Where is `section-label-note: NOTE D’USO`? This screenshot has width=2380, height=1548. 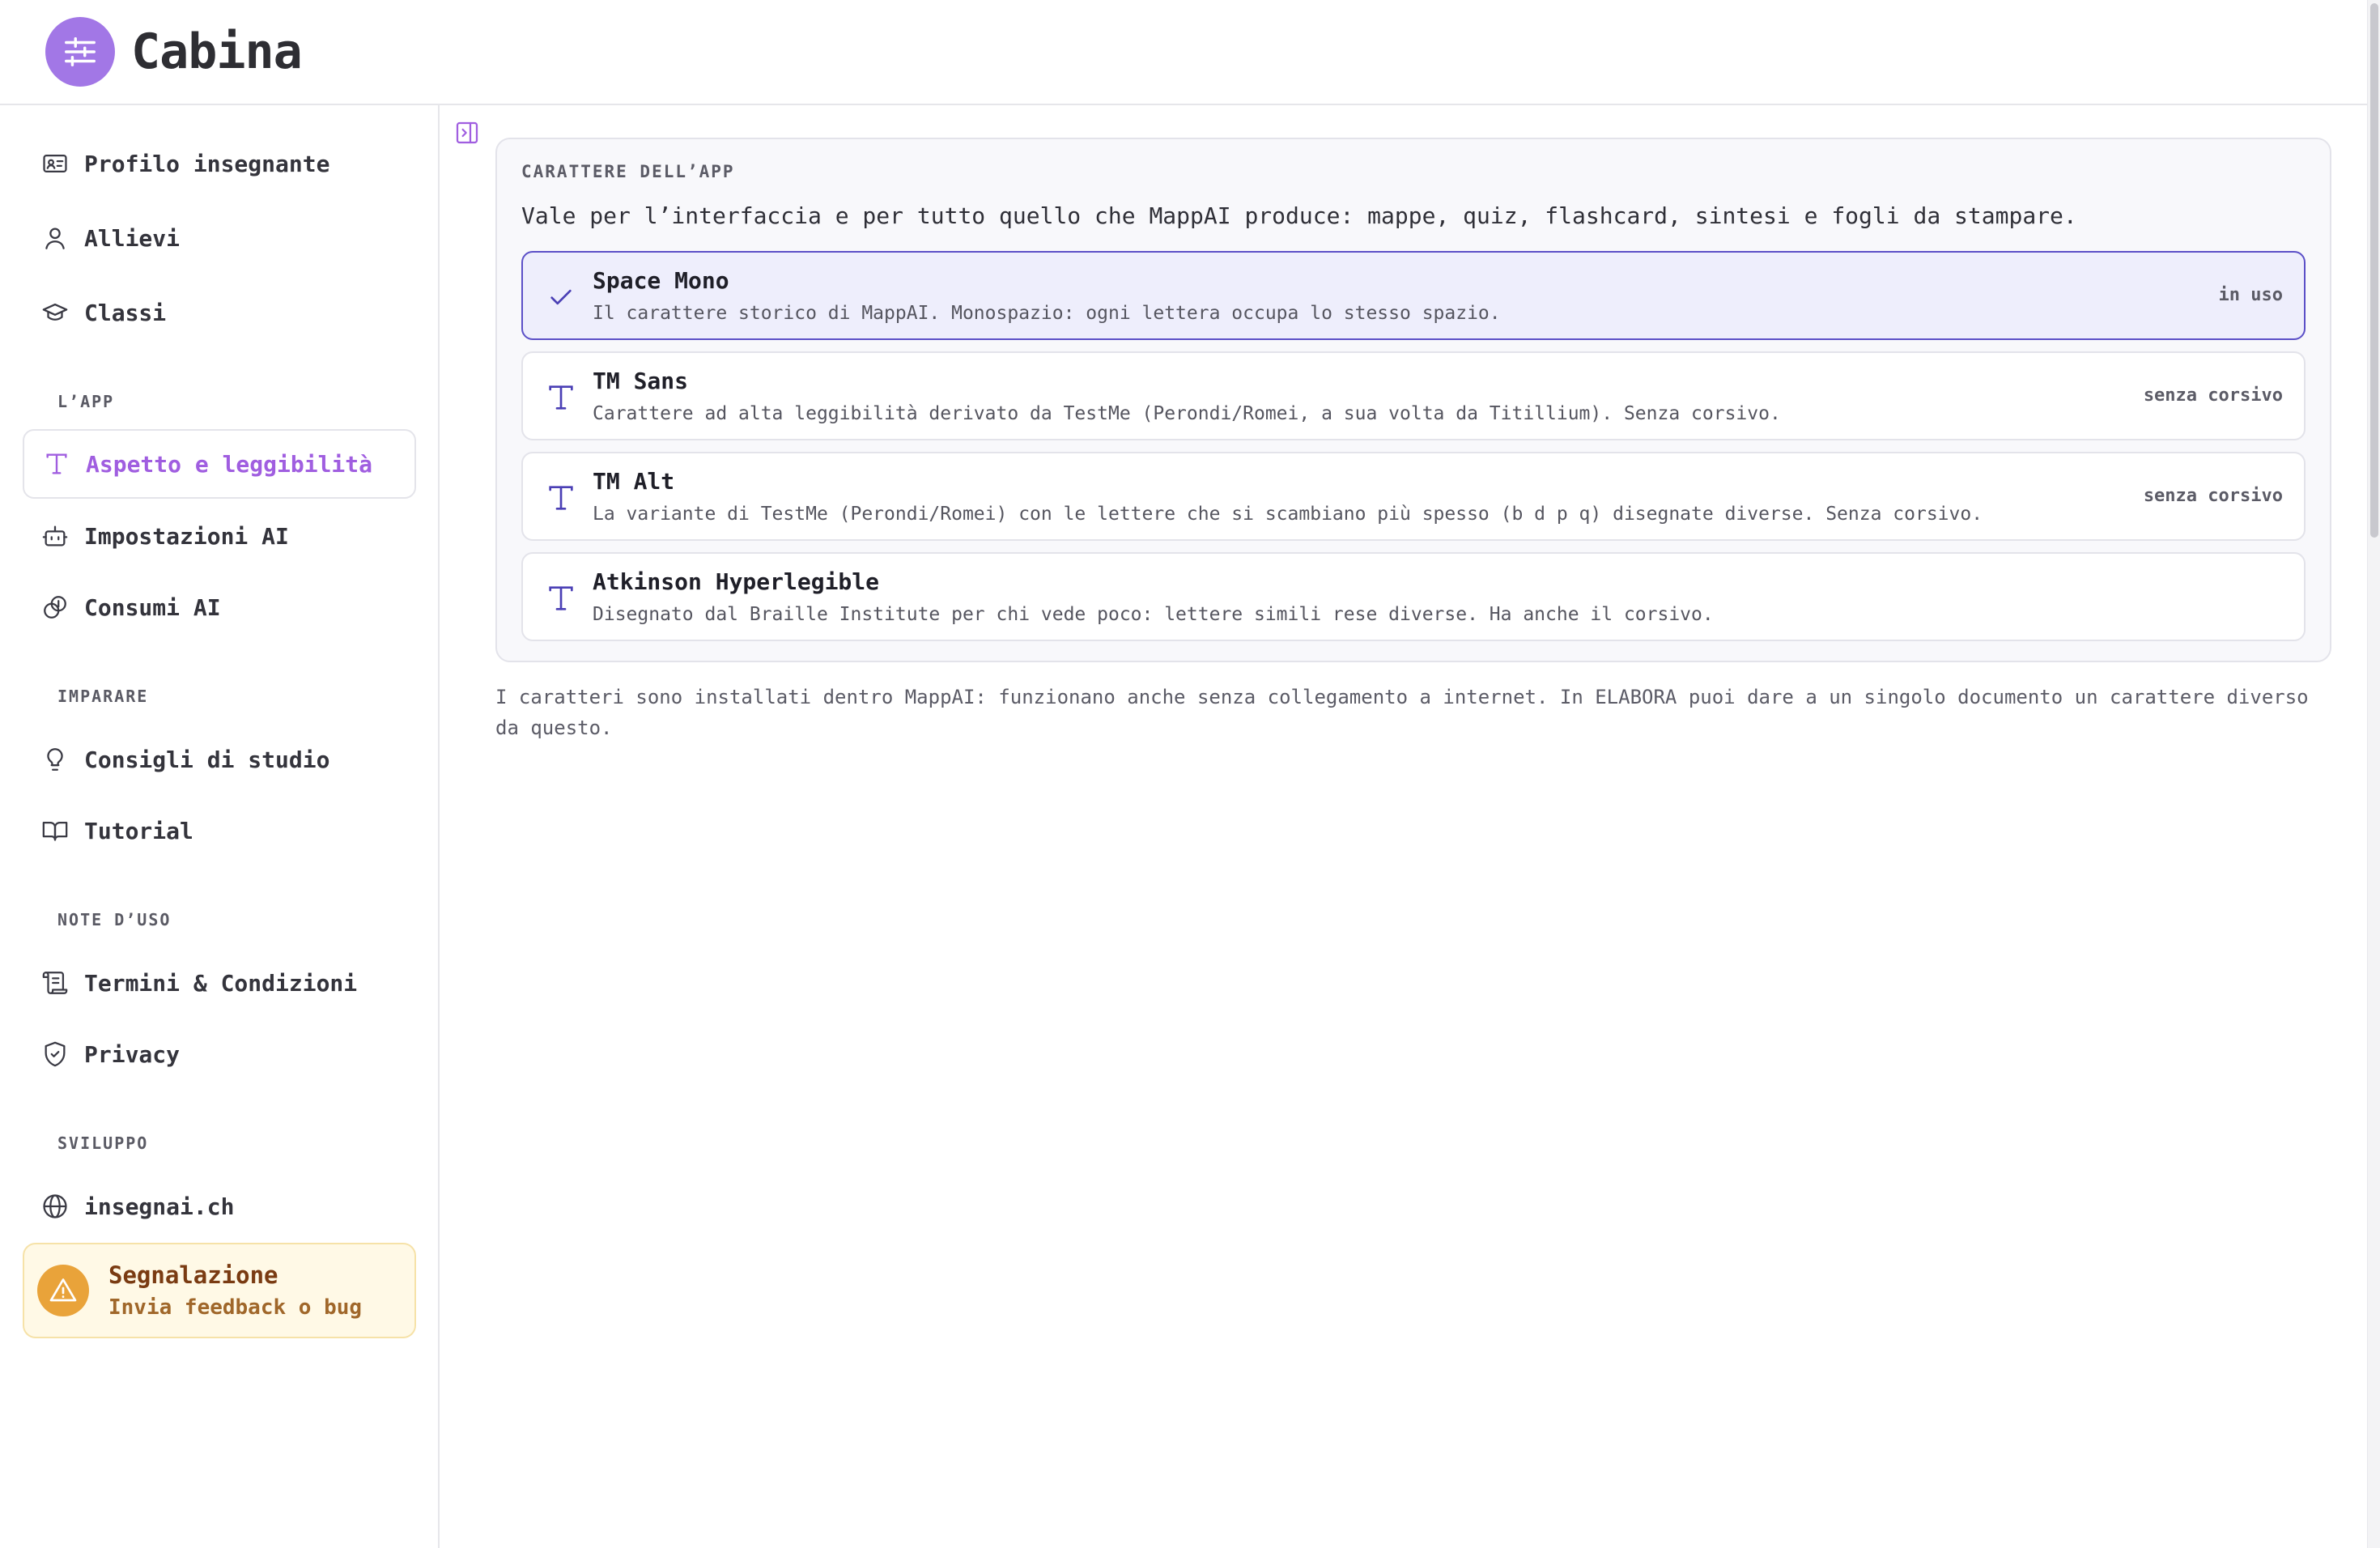
section-label-note: NOTE D’USO is located at coordinates (114, 920).